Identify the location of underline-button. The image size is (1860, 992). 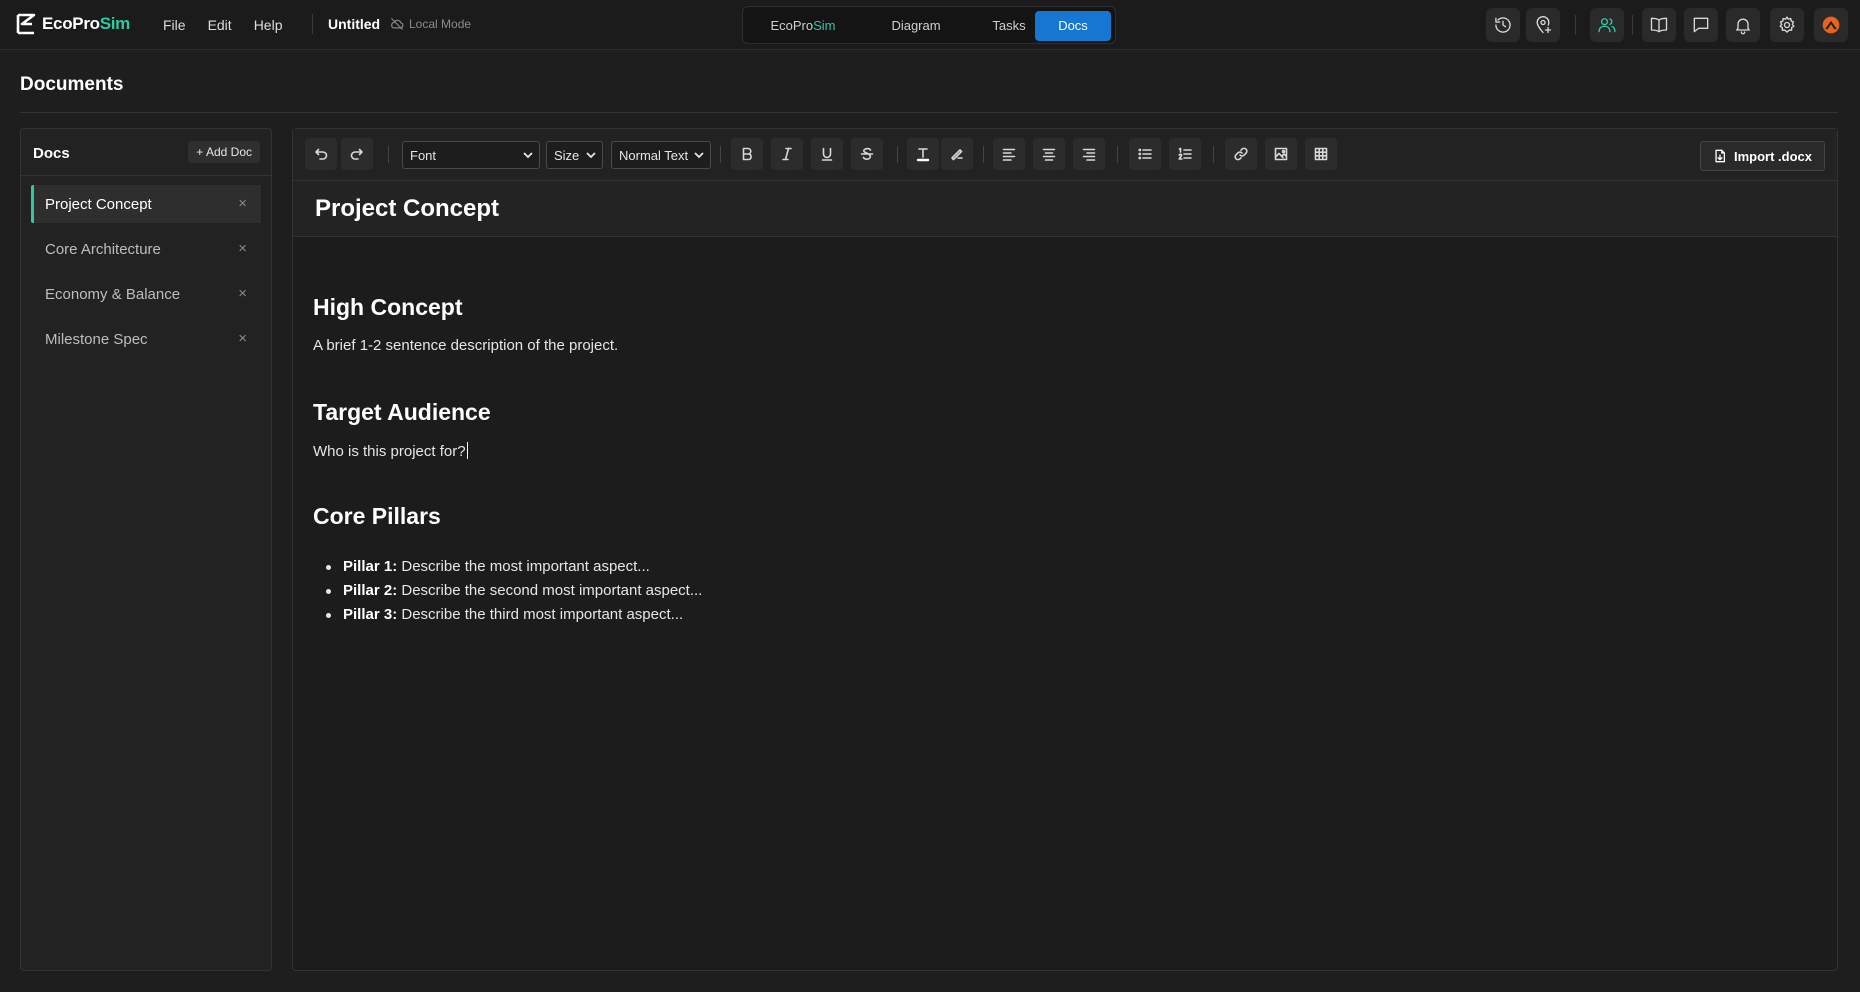
(827, 154).